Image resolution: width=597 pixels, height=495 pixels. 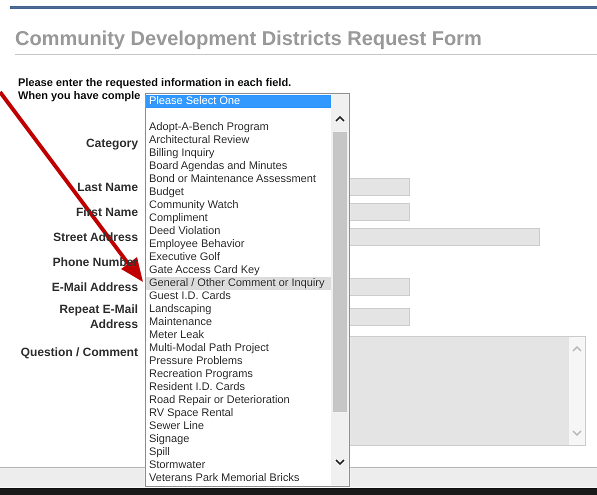 I want to click on field-label: Repeat E-Mail Address, so click(x=98, y=317).